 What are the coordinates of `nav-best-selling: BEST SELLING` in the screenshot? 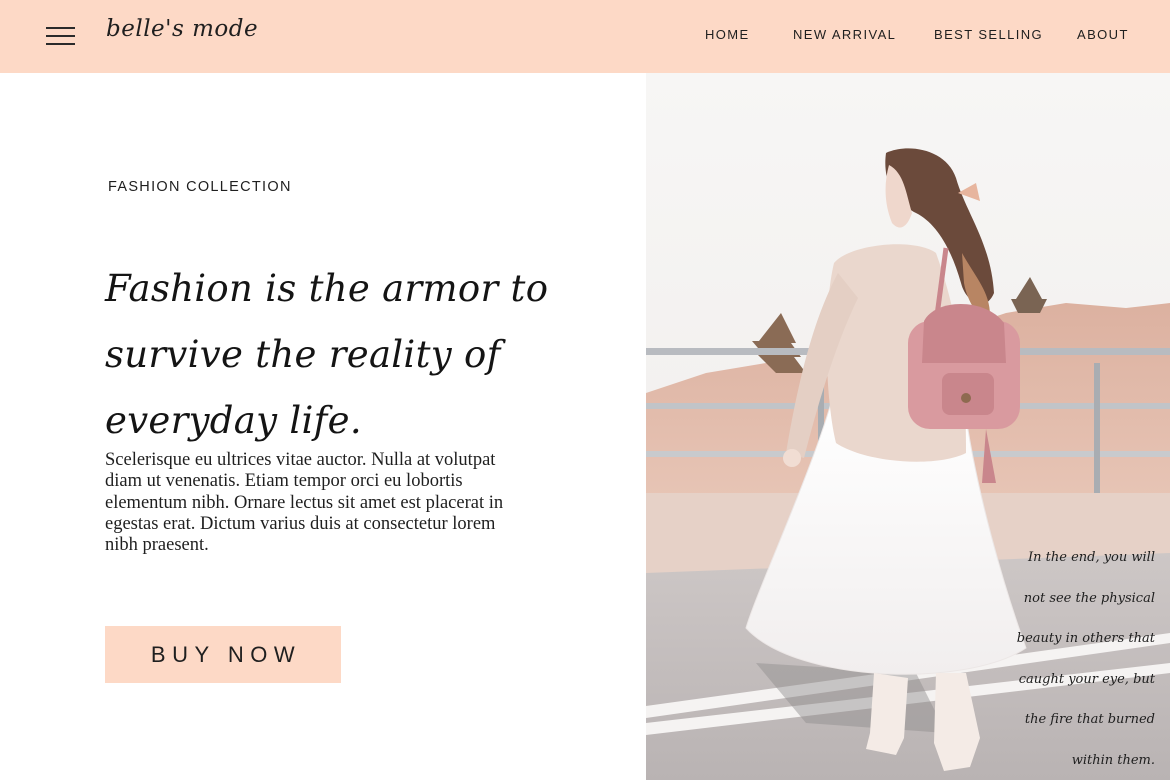 It's located at (988, 34).